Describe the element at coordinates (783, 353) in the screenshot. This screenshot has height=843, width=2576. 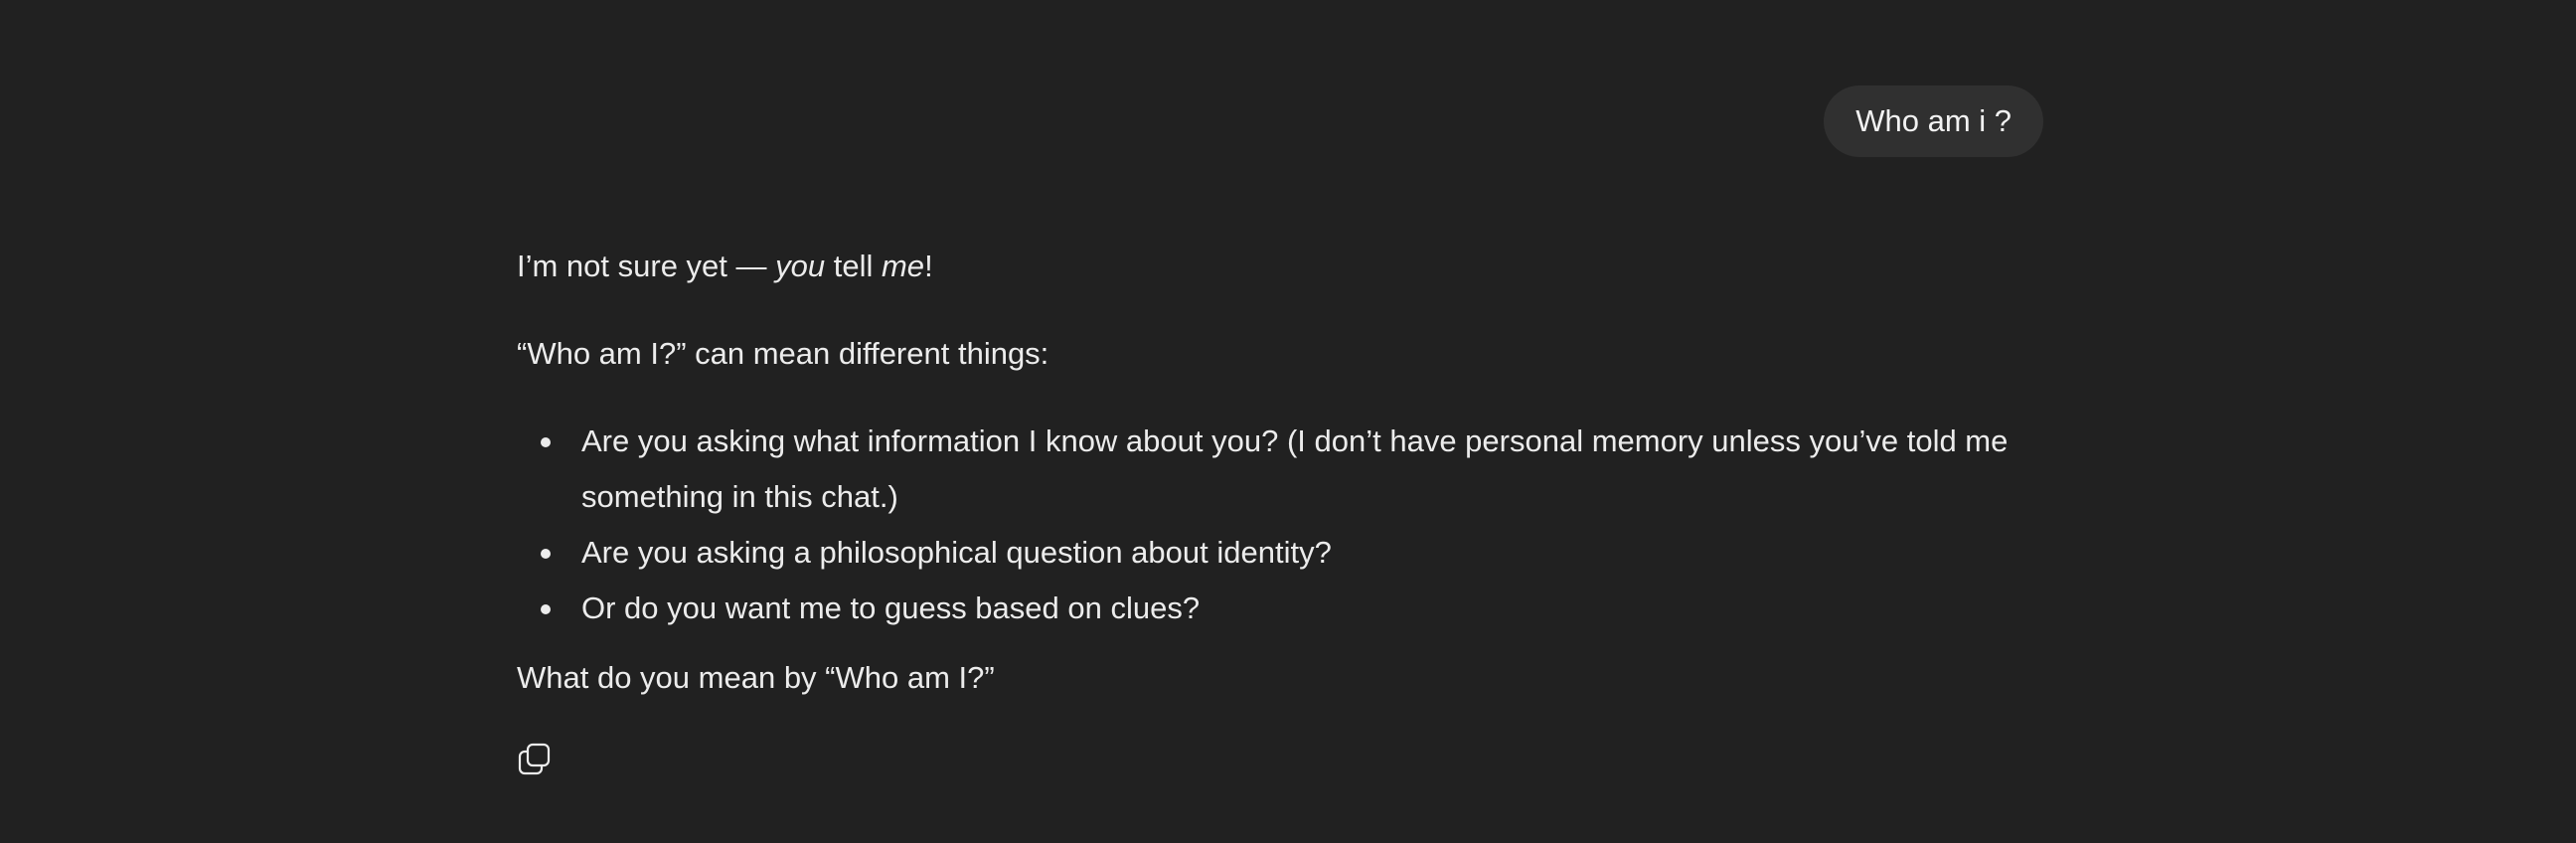
I see `assistant-question-line: “Who am I?” can mean different things:` at that location.